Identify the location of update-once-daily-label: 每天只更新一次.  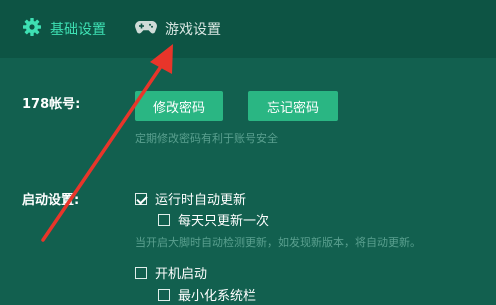
(224, 221).